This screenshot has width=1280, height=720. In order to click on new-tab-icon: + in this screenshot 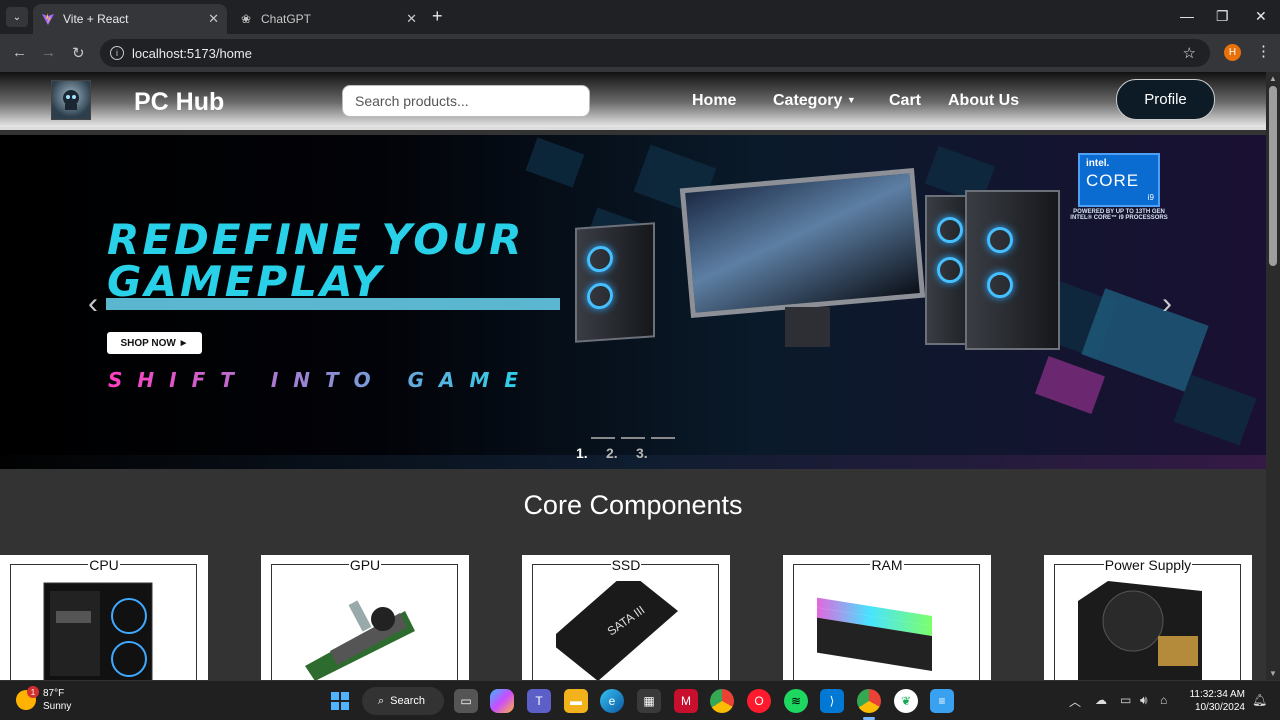, I will do `click(437, 16)`.